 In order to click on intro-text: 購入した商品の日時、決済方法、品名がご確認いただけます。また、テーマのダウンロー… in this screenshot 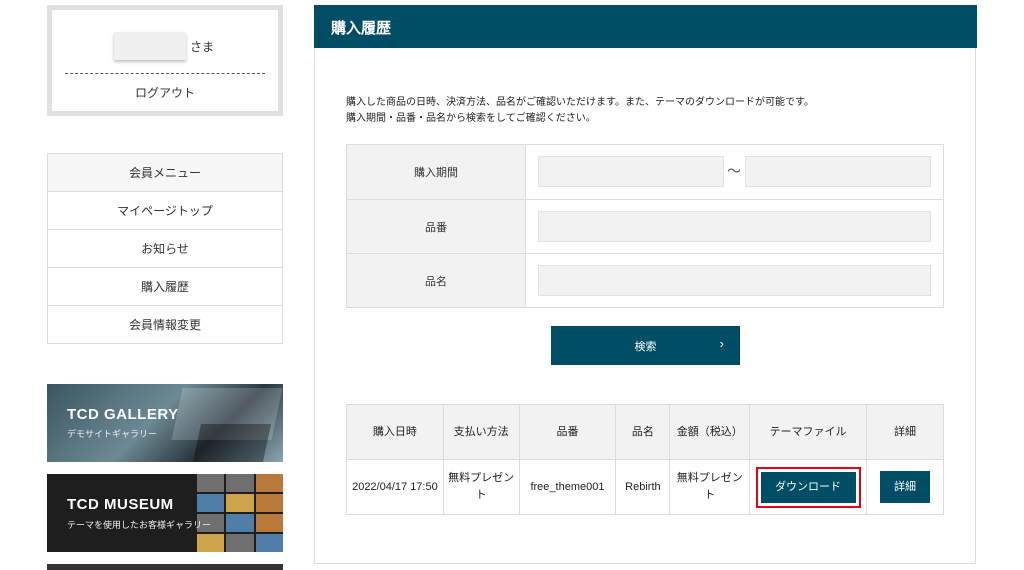, I will do `click(580, 111)`.